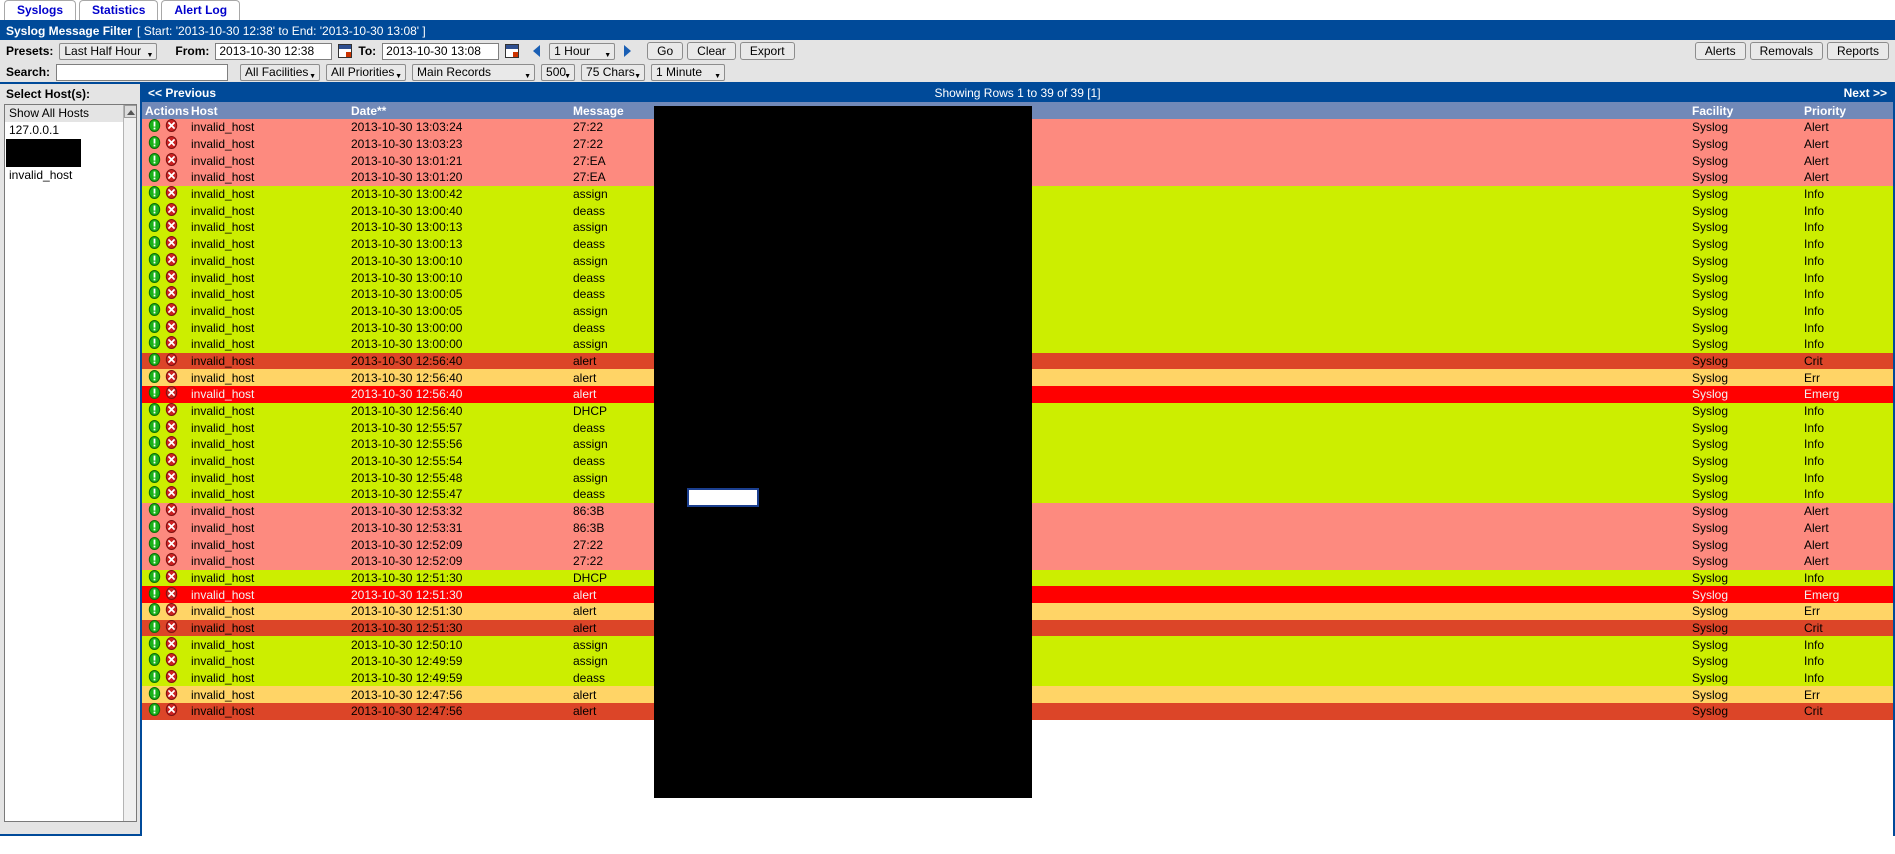 This screenshot has height=854, width=1895. I want to click on row-limit-select: 500, so click(558, 73).